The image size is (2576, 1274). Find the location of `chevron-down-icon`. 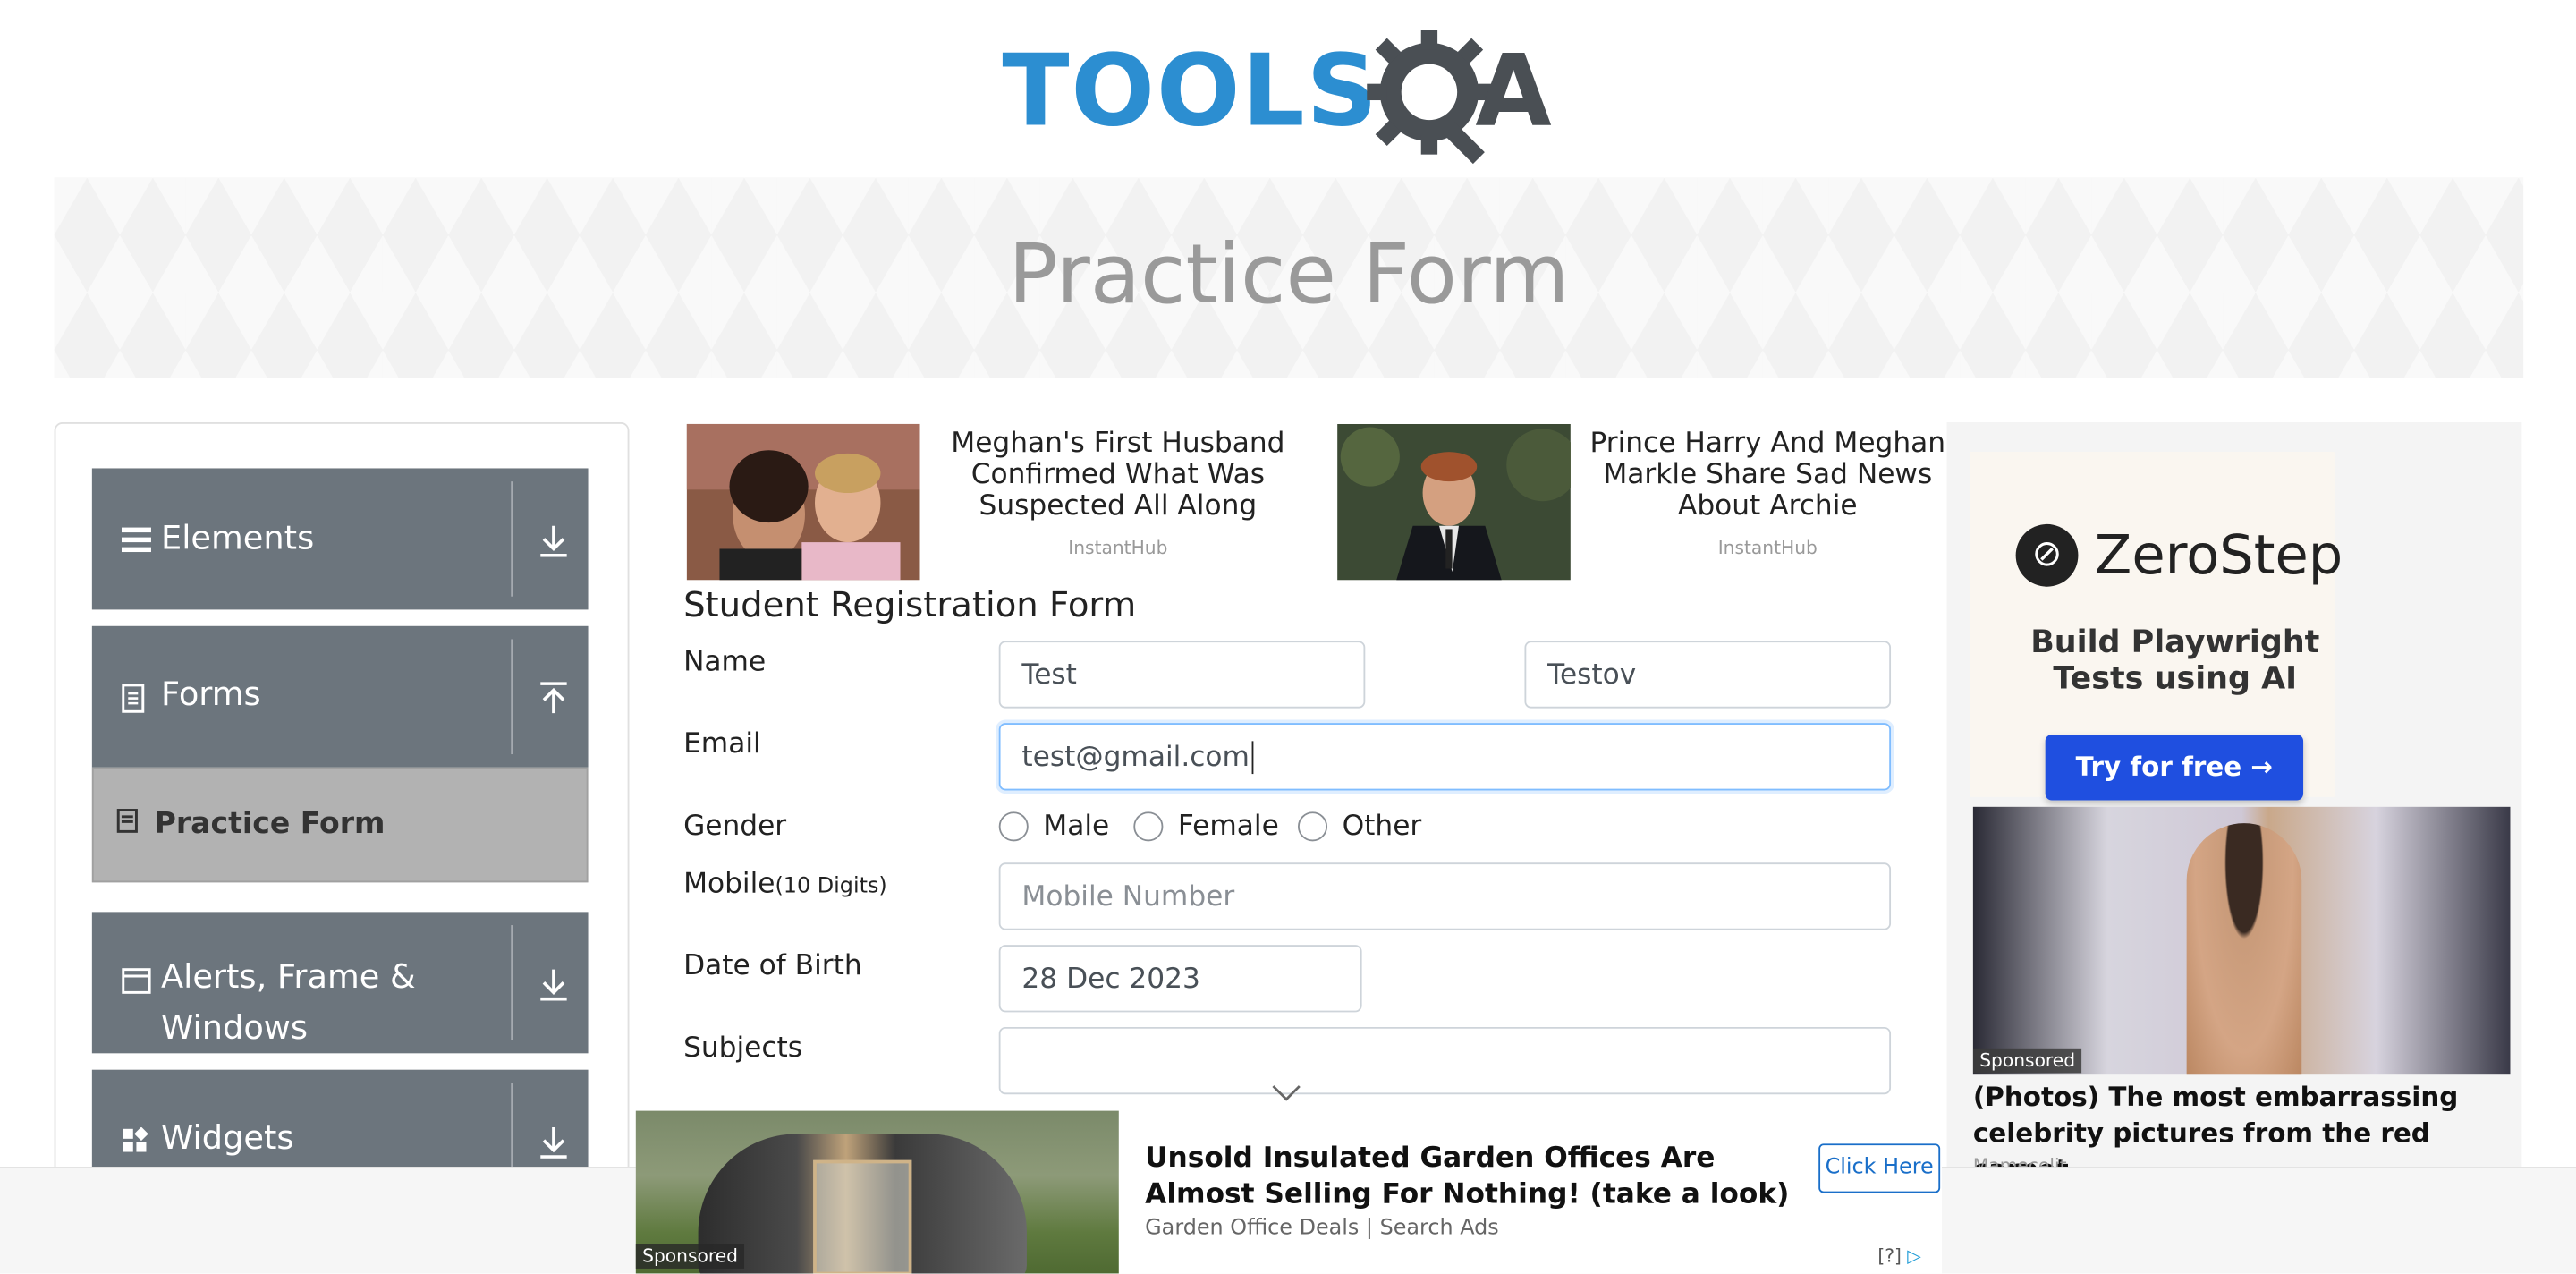

chevron-down-icon is located at coordinates (1286, 1093).